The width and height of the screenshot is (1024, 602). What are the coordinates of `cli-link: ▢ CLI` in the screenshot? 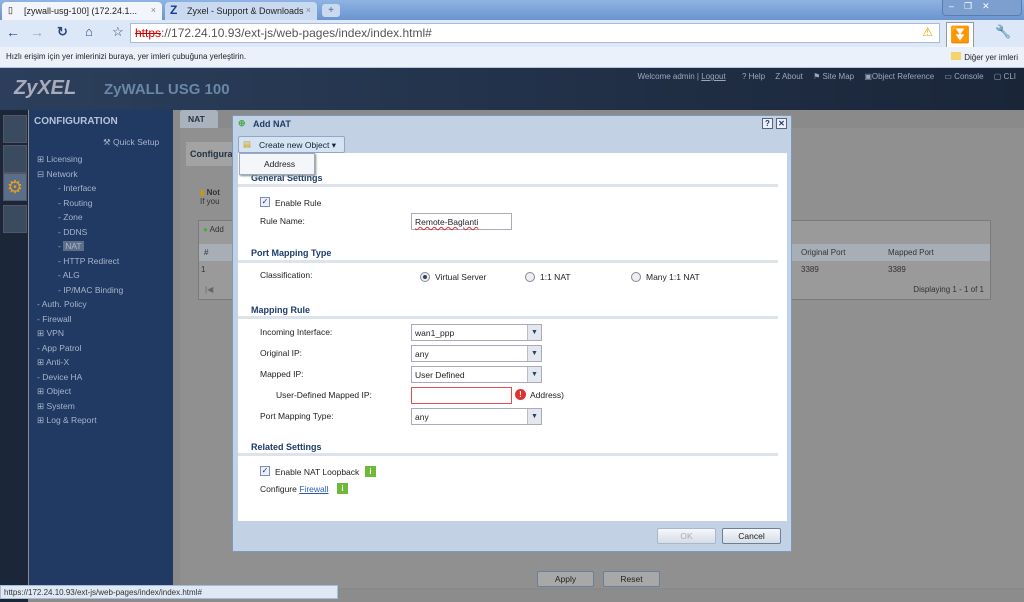 It's located at (1005, 76).